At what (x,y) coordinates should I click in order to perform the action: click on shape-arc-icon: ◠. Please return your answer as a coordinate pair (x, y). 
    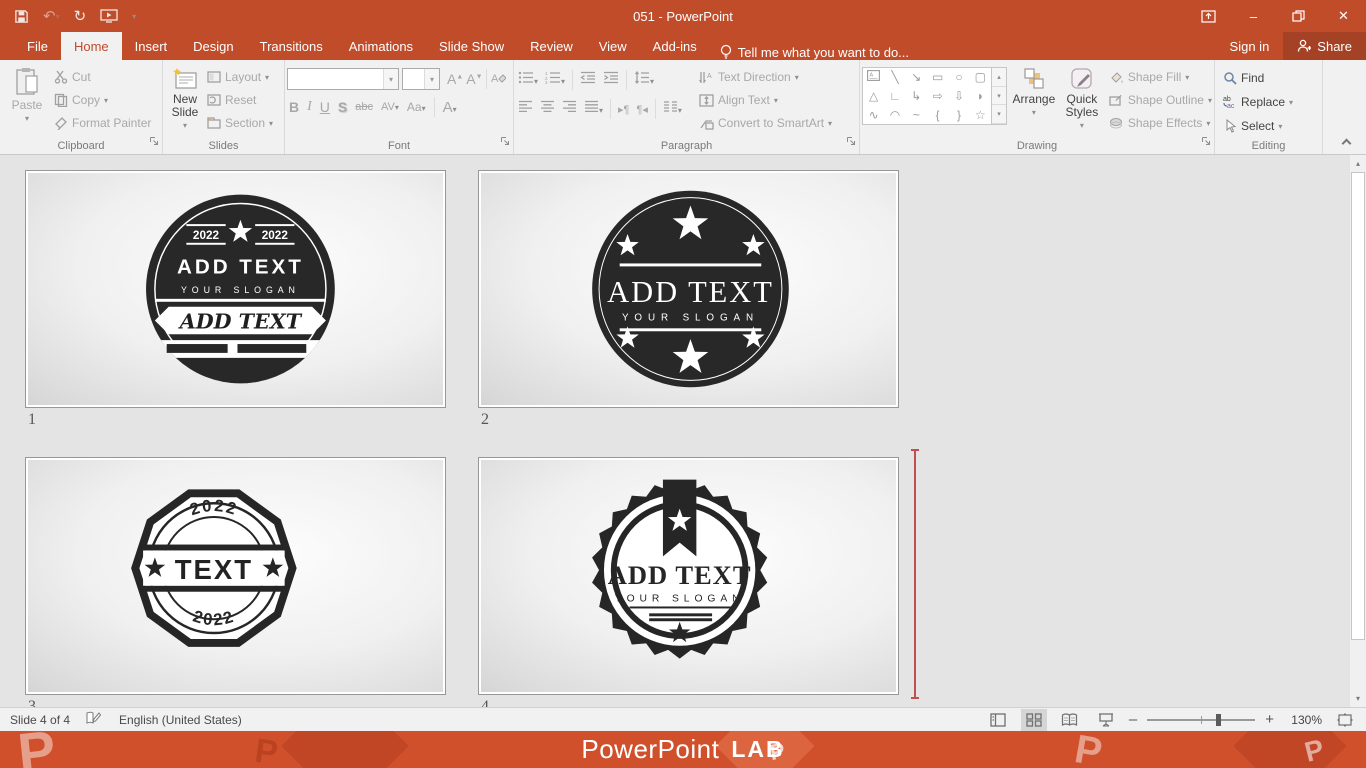
    Looking at the image, I should click on (895, 115).